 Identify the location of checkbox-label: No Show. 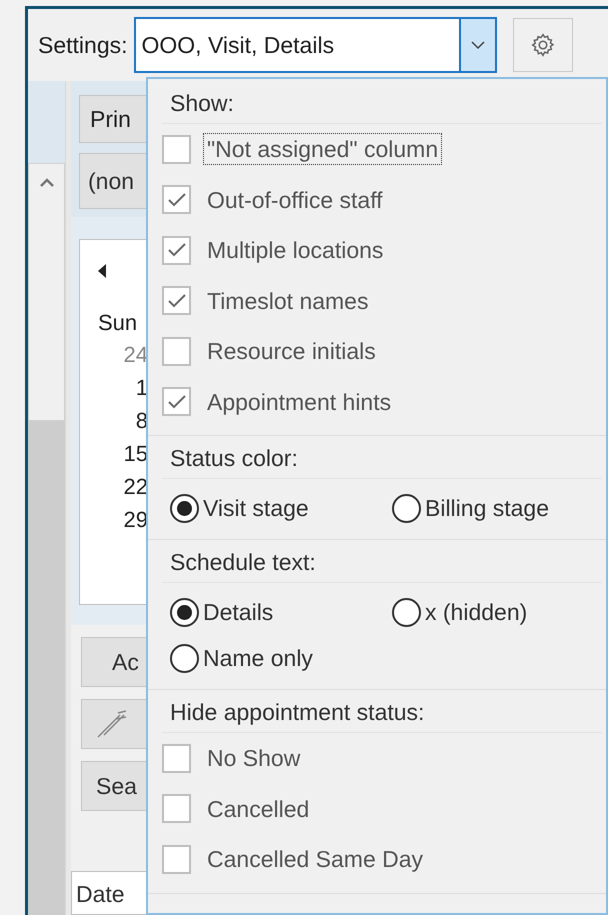
(254, 759).